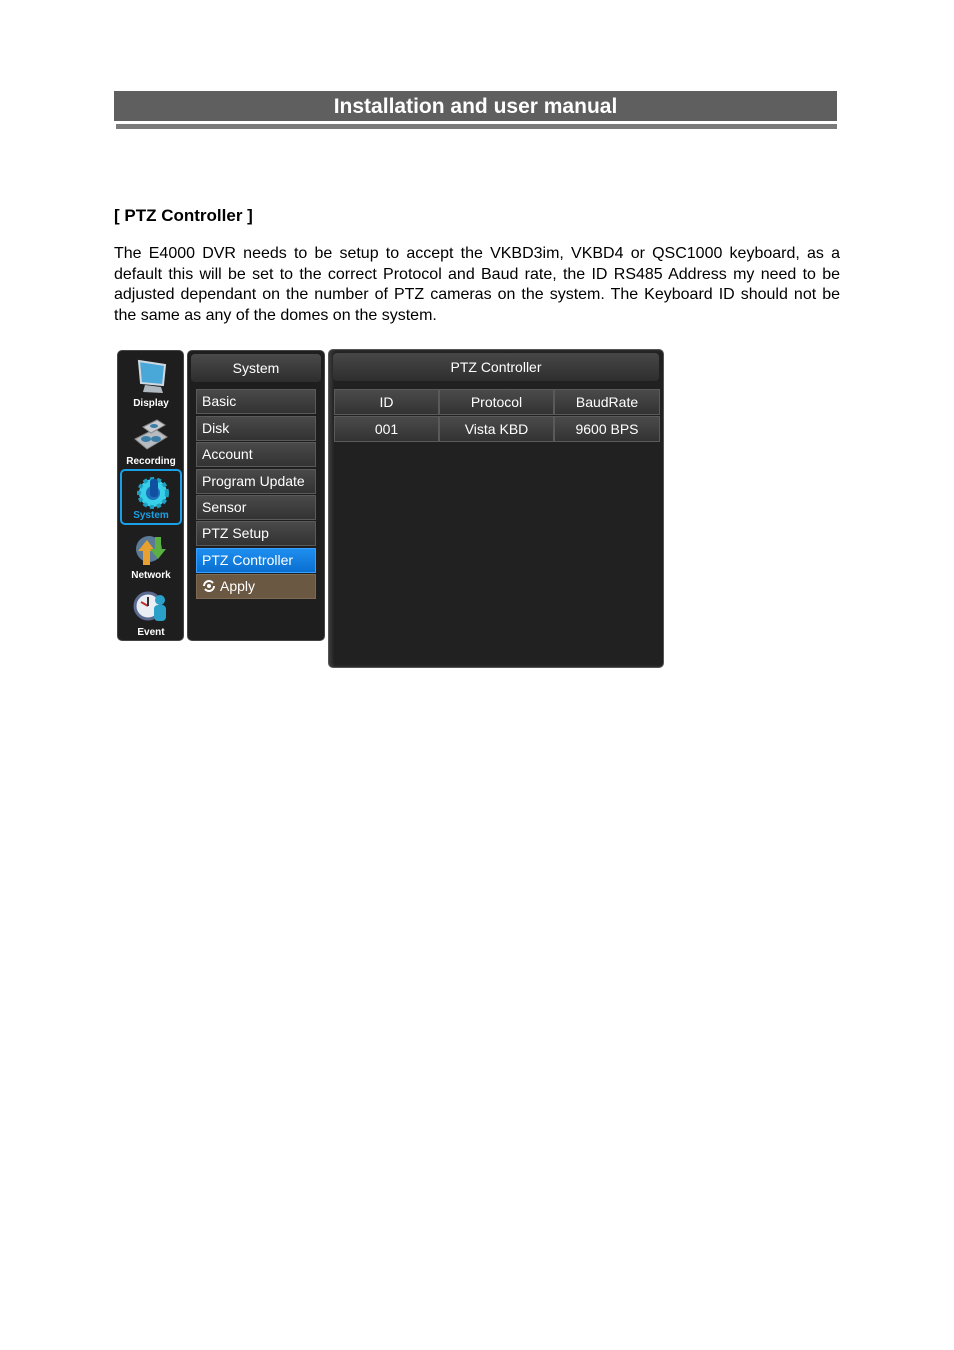  I want to click on menu-item-disk: Disk, so click(256, 428).